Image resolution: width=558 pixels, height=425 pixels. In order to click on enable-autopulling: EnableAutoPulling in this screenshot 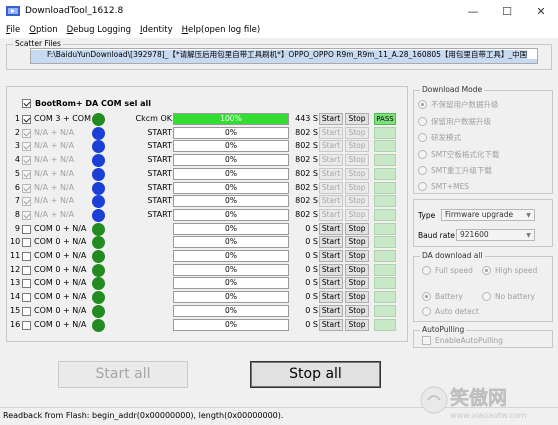, I will do `click(462, 340)`.